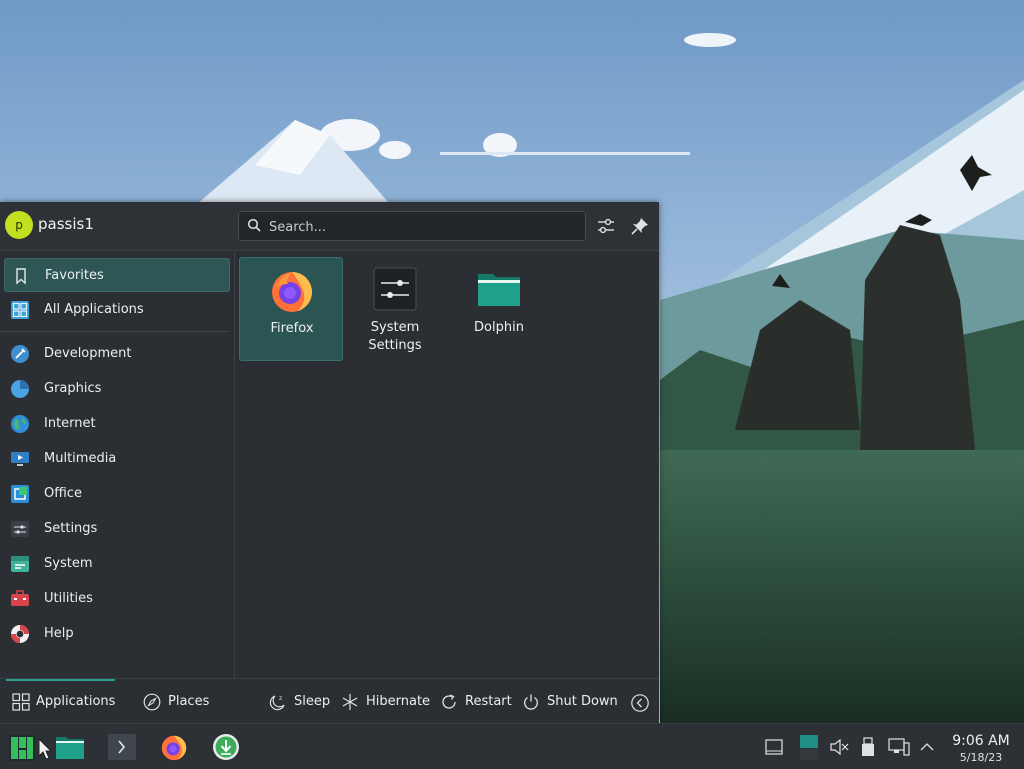 This screenshot has width=1024, height=769. What do you see at coordinates (117, 275) in the screenshot?
I see `sidebar-item-favorites: Favorites` at bounding box center [117, 275].